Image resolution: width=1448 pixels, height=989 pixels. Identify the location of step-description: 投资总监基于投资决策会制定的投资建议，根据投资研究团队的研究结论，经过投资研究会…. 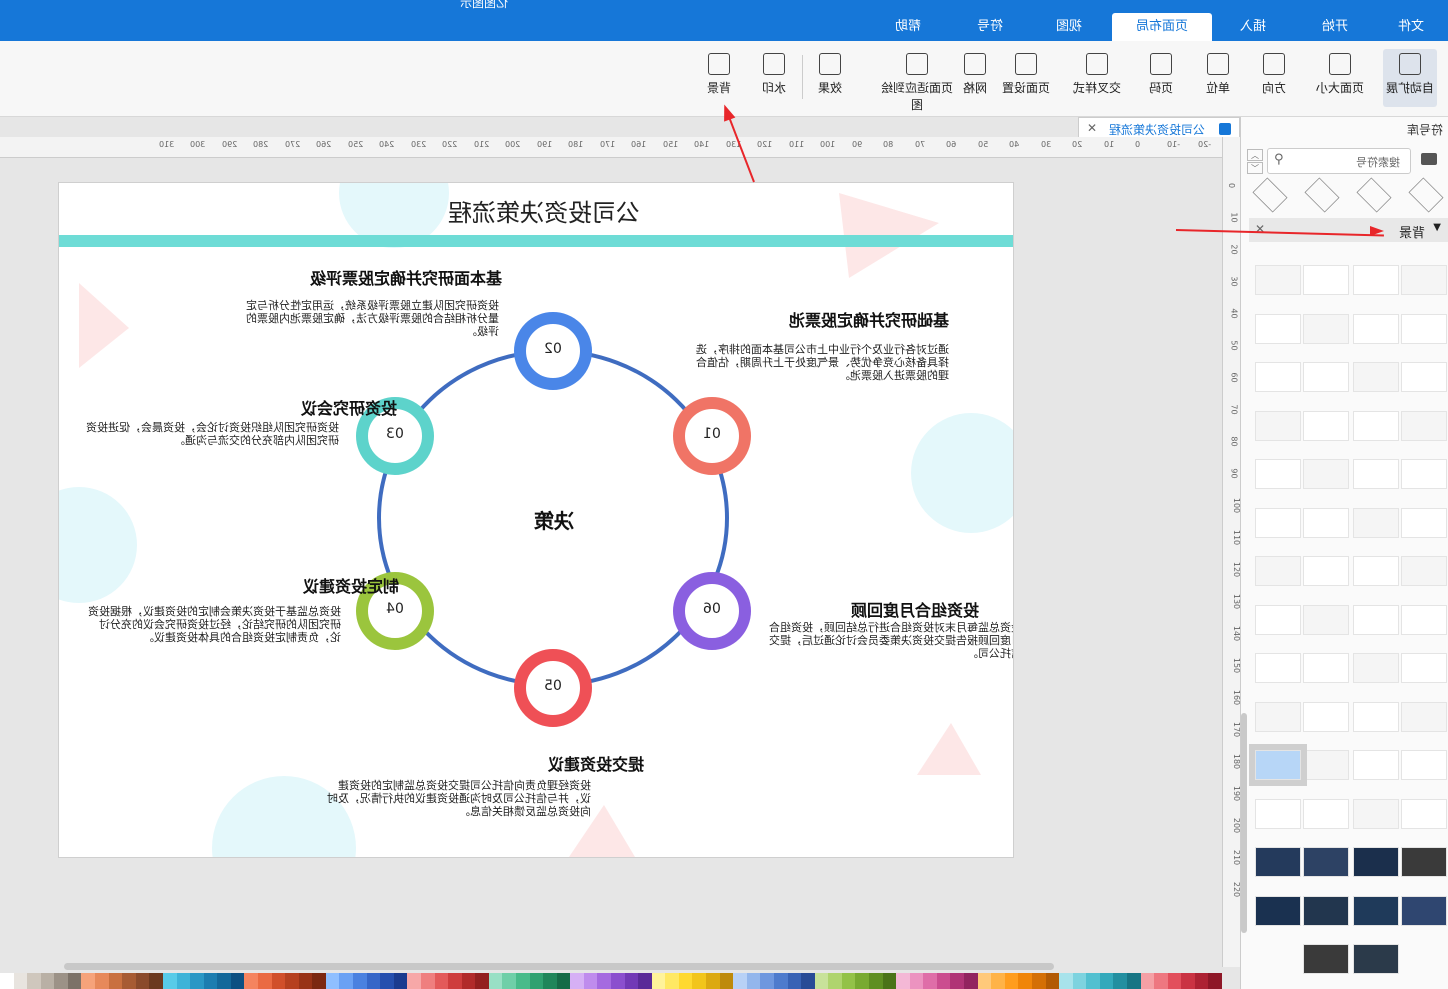
(210, 624).